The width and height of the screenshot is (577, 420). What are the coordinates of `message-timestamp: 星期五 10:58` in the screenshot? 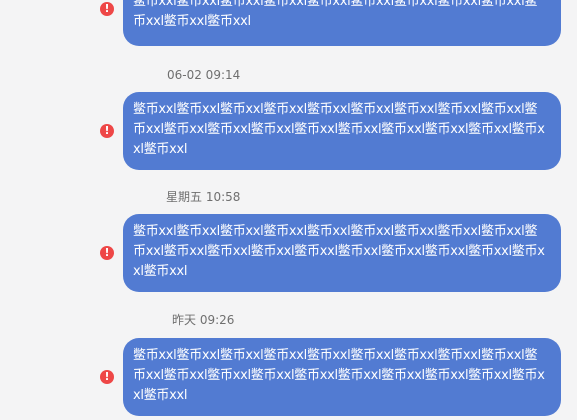 It's located at (203, 197).